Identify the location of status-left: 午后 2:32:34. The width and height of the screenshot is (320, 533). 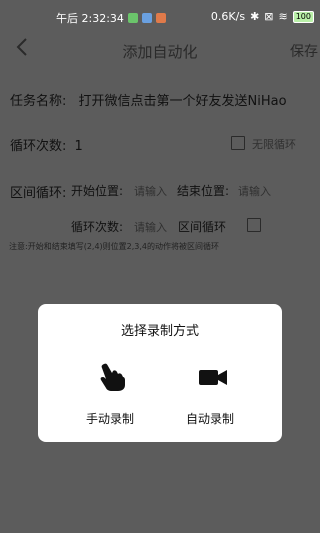
(111, 18).